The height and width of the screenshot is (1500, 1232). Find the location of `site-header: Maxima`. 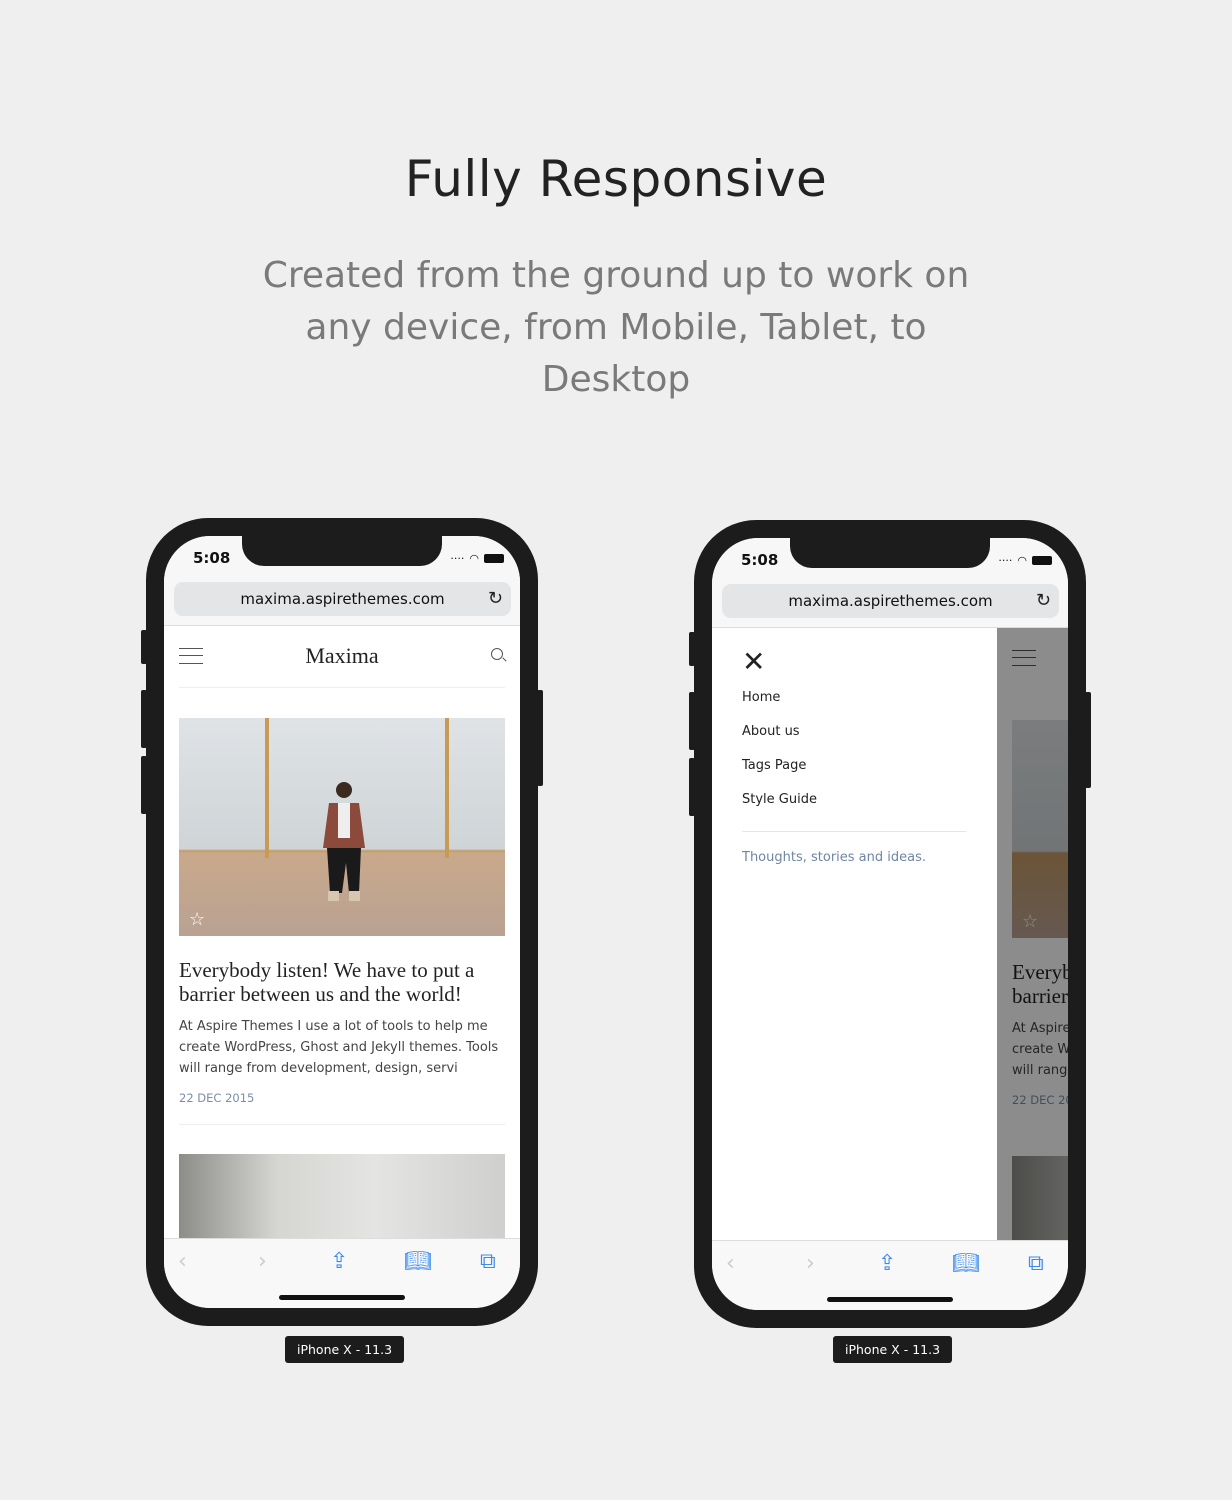

site-header: Maxima is located at coordinates (342, 657).